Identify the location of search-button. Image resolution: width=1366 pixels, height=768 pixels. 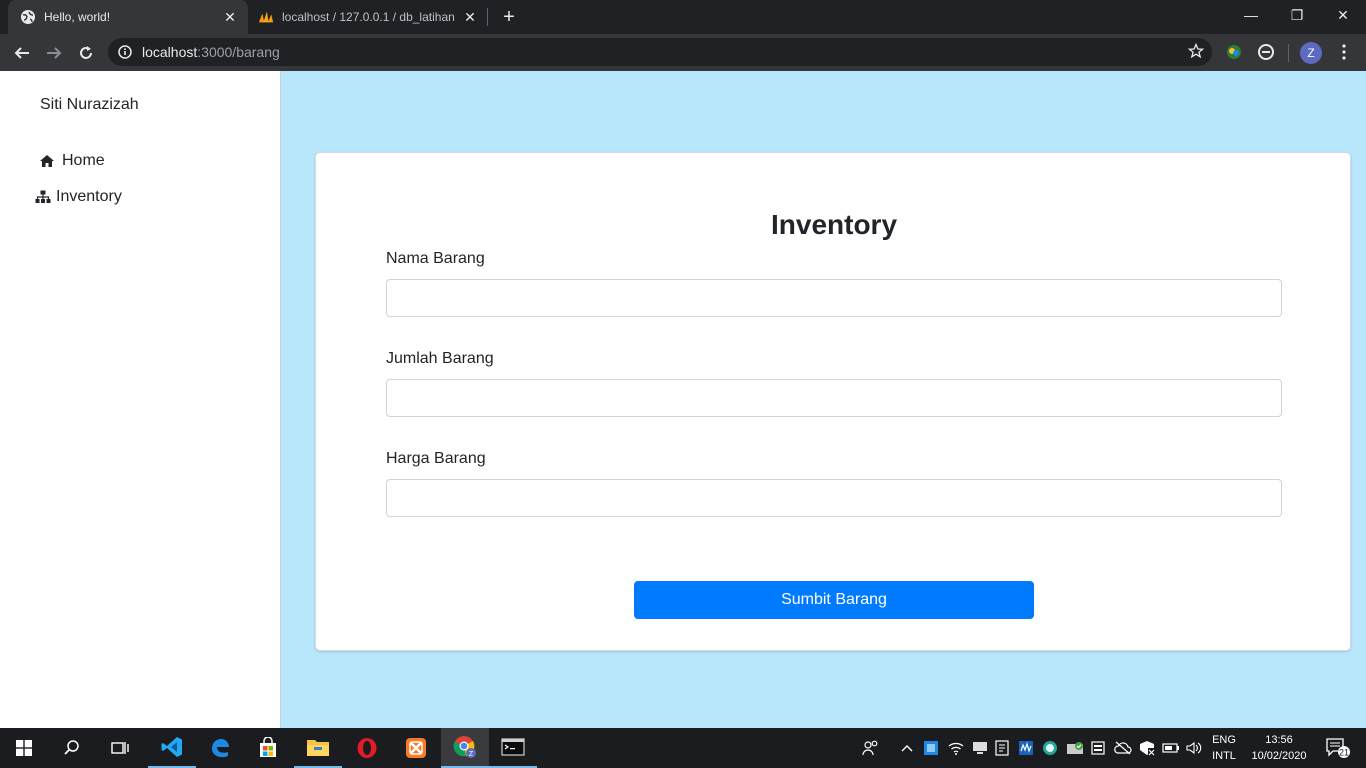
(72, 748).